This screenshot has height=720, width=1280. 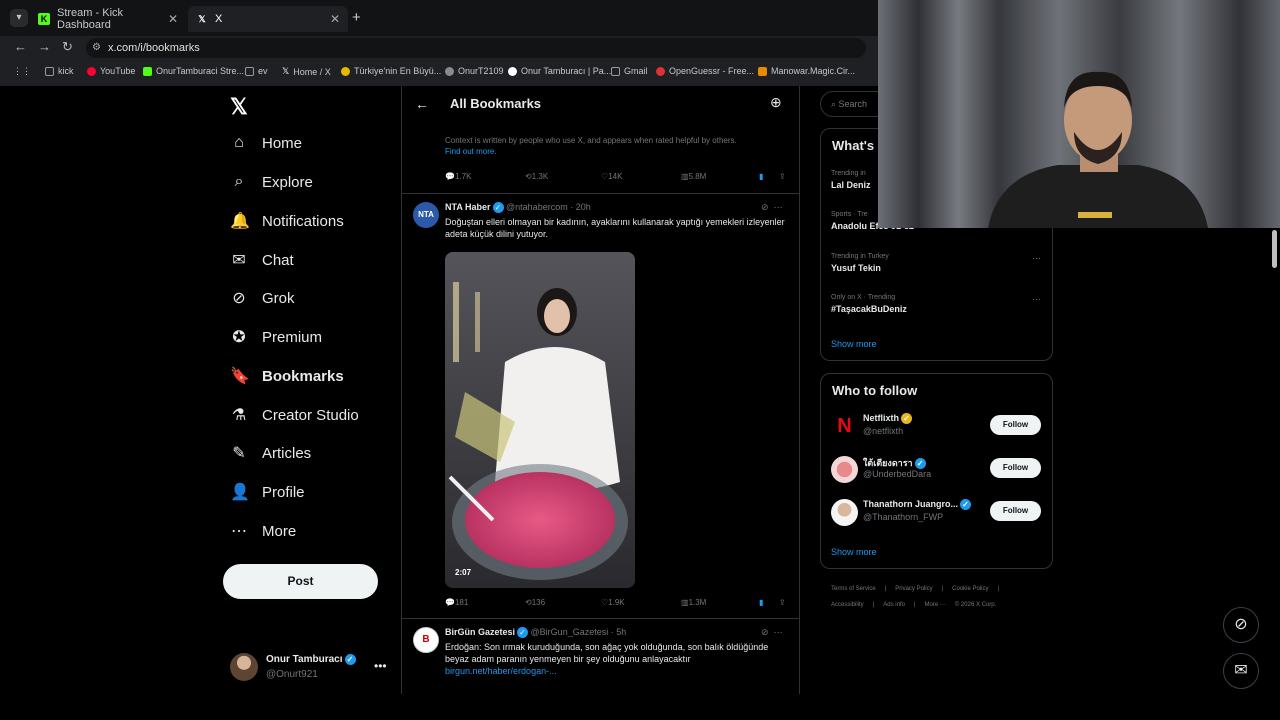 What do you see at coordinates (458, 176) in the screenshot?
I see `reply-button: 💬 1.7K` at bounding box center [458, 176].